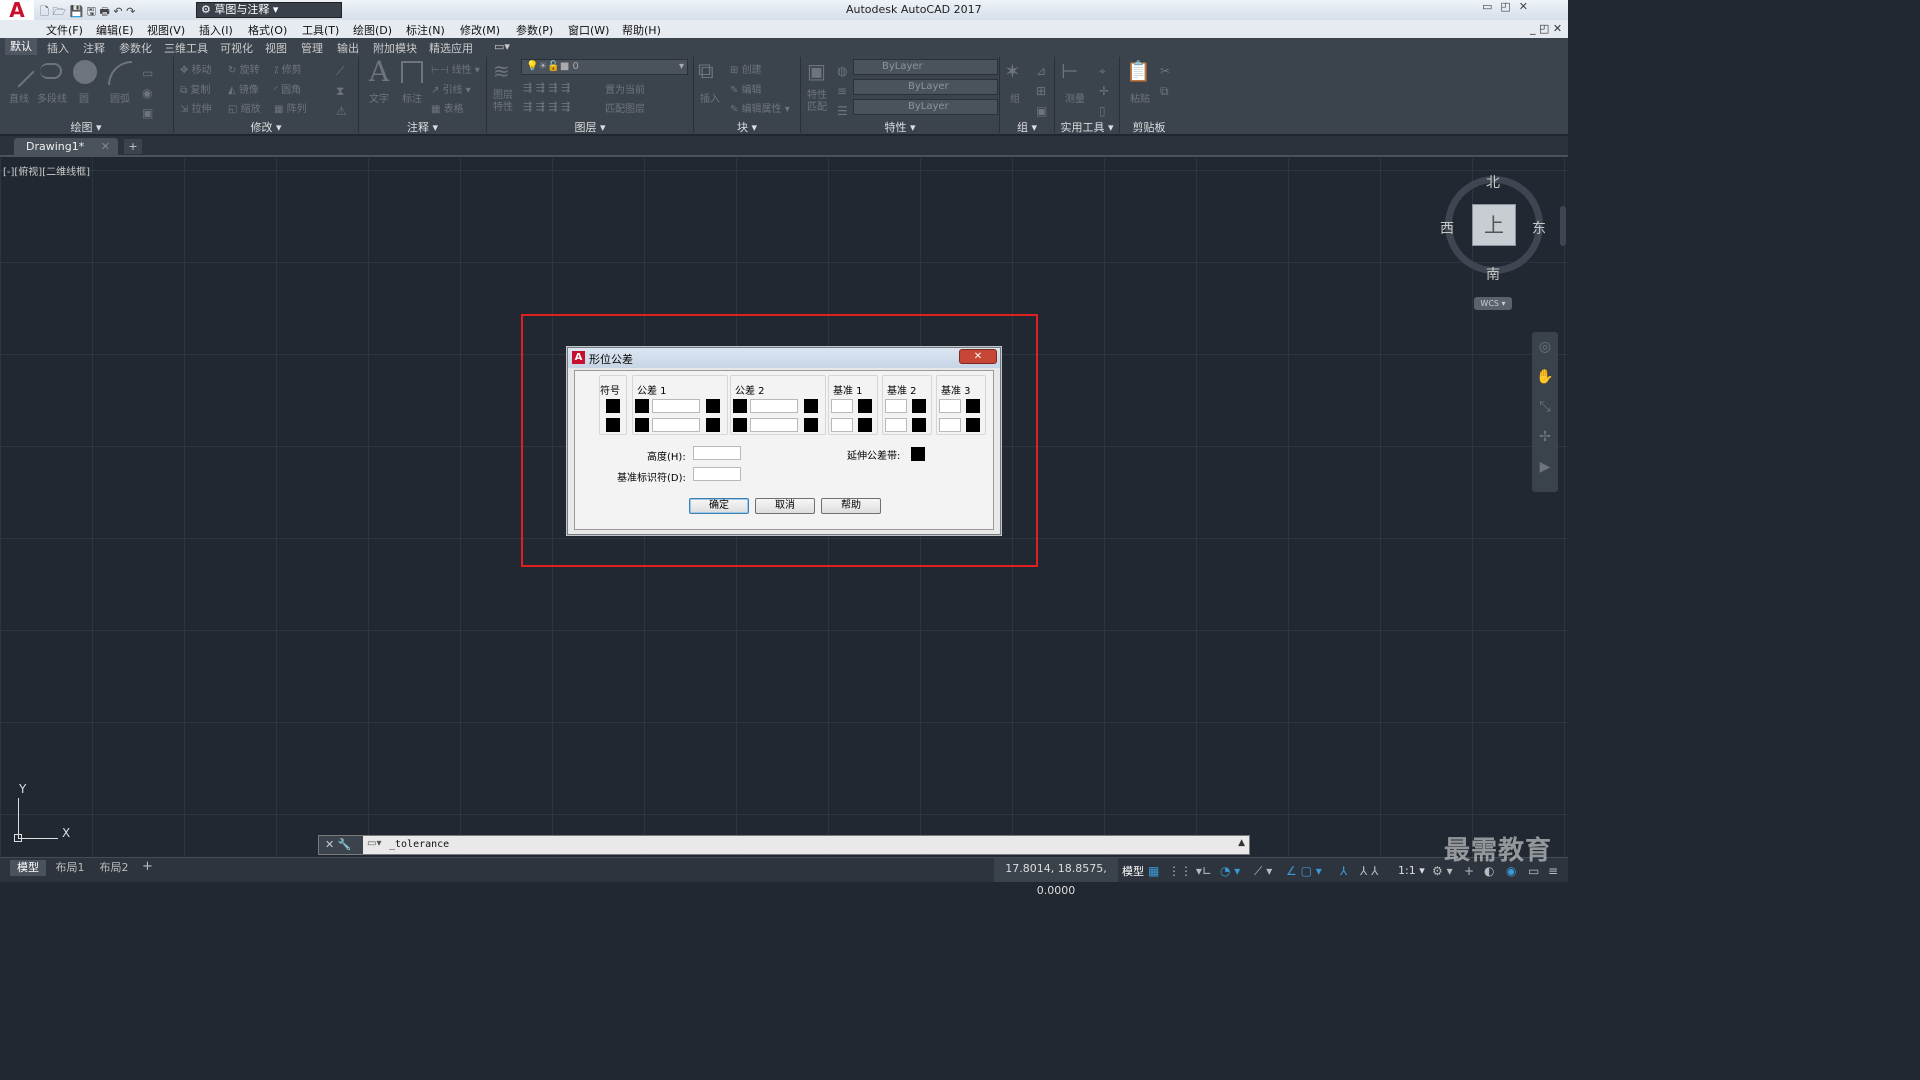 Image resolution: width=1920 pixels, height=1080 pixels. What do you see at coordinates (244, 107) in the screenshot?
I see `tool-scale: ◱ 缩放` at bounding box center [244, 107].